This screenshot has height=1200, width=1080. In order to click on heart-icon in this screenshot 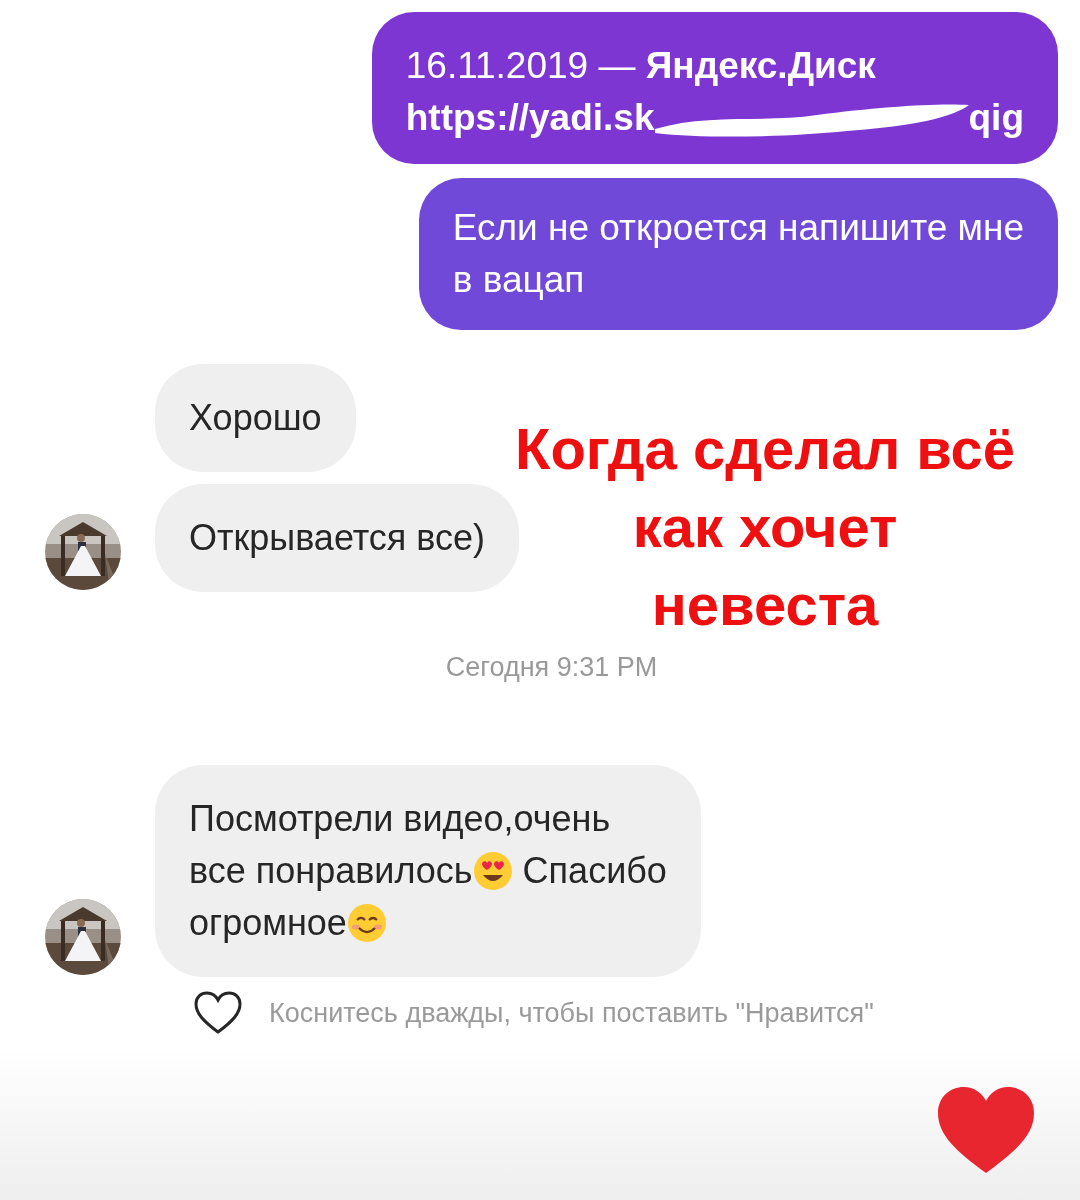, I will do `click(986, 1130)`.